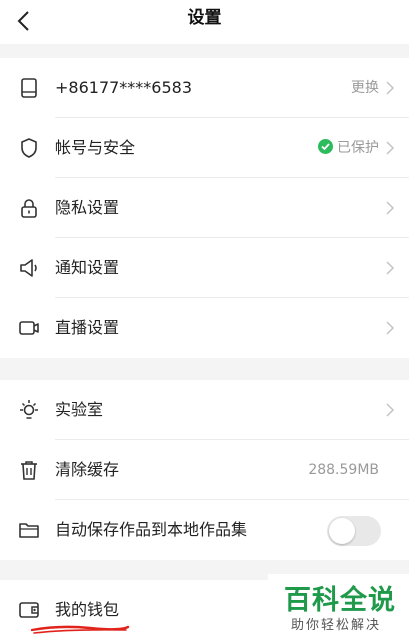  What do you see at coordinates (204, 88) in the screenshot?
I see `phone-row: +86177****6583 更换` at bounding box center [204, 88].